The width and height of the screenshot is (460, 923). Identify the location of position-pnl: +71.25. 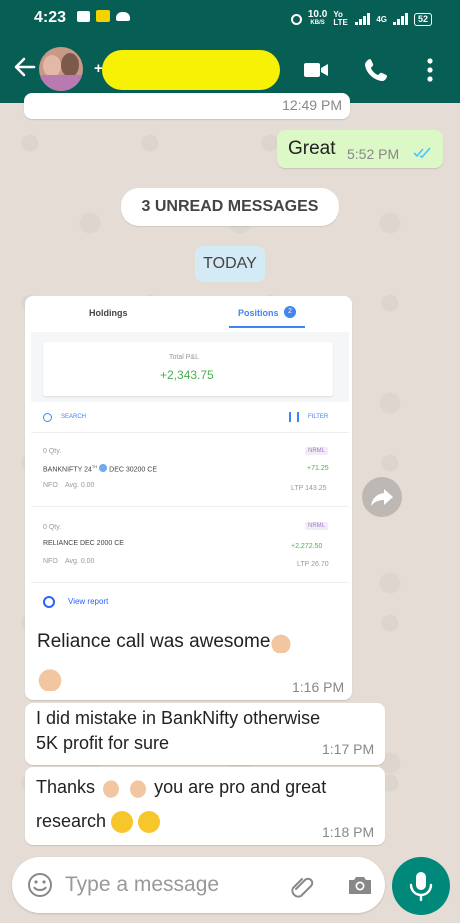
(318, 468).